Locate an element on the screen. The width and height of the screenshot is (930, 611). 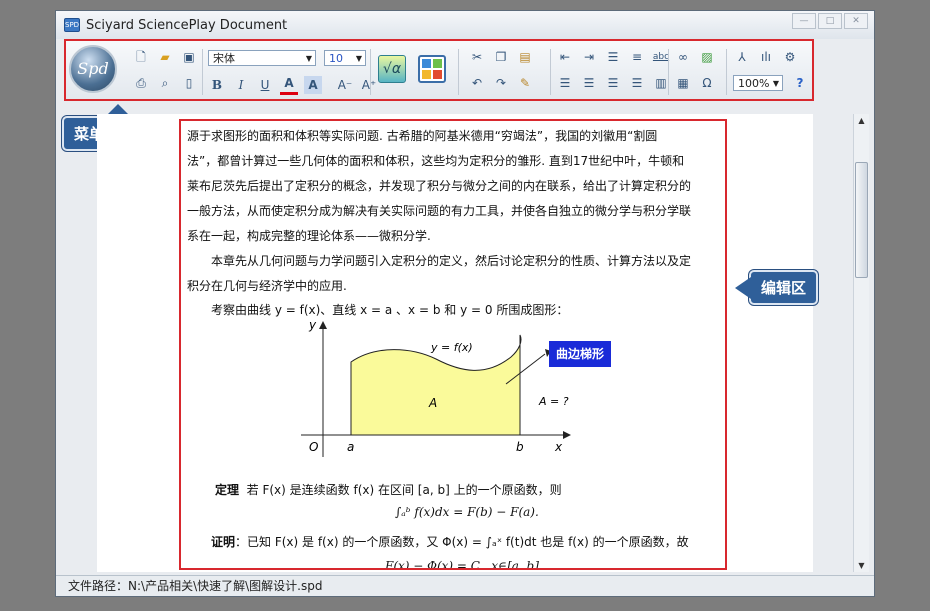
window-controls: — □ ✕ is located at coordinates (829, 21).